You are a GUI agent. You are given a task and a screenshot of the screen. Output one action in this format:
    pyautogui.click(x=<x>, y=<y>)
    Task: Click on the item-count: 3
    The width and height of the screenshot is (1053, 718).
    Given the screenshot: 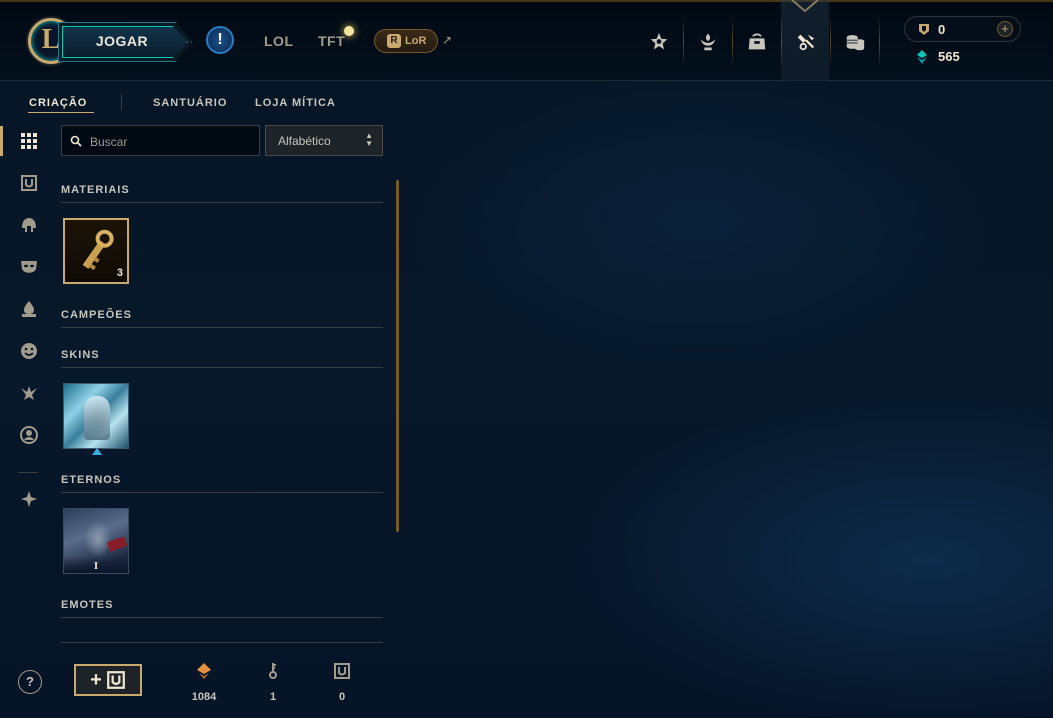 What is the action you would take?
    pyautogui.click(x=119, y=273)
    